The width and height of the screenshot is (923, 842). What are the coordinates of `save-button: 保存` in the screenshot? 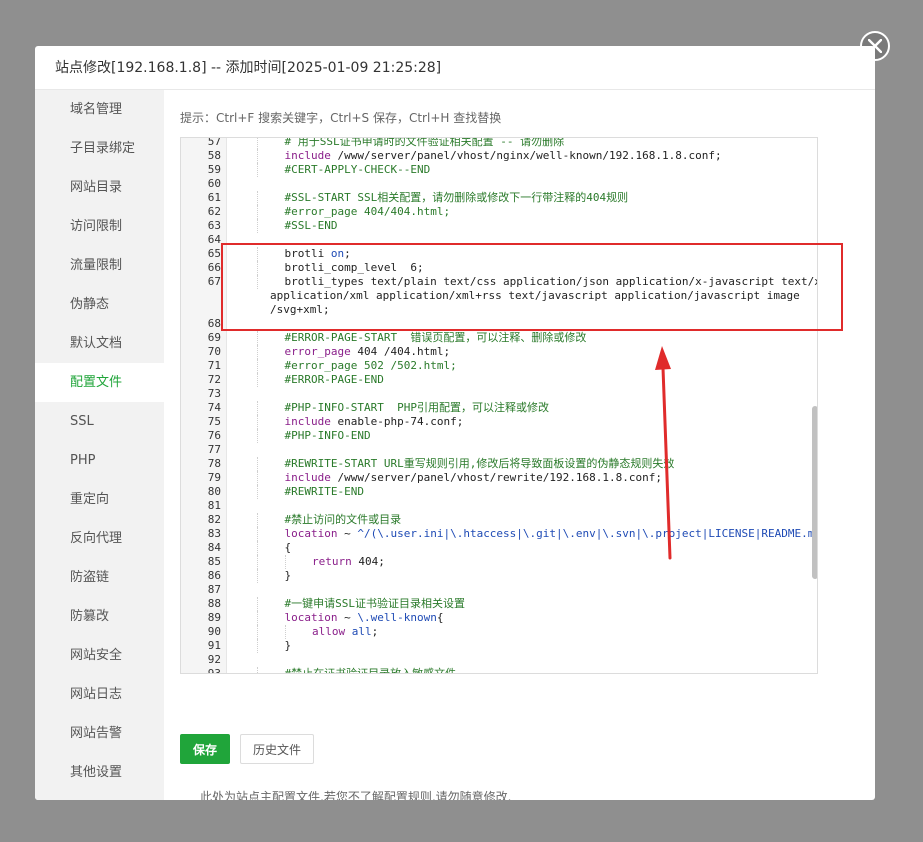 It's located at (205, 749).